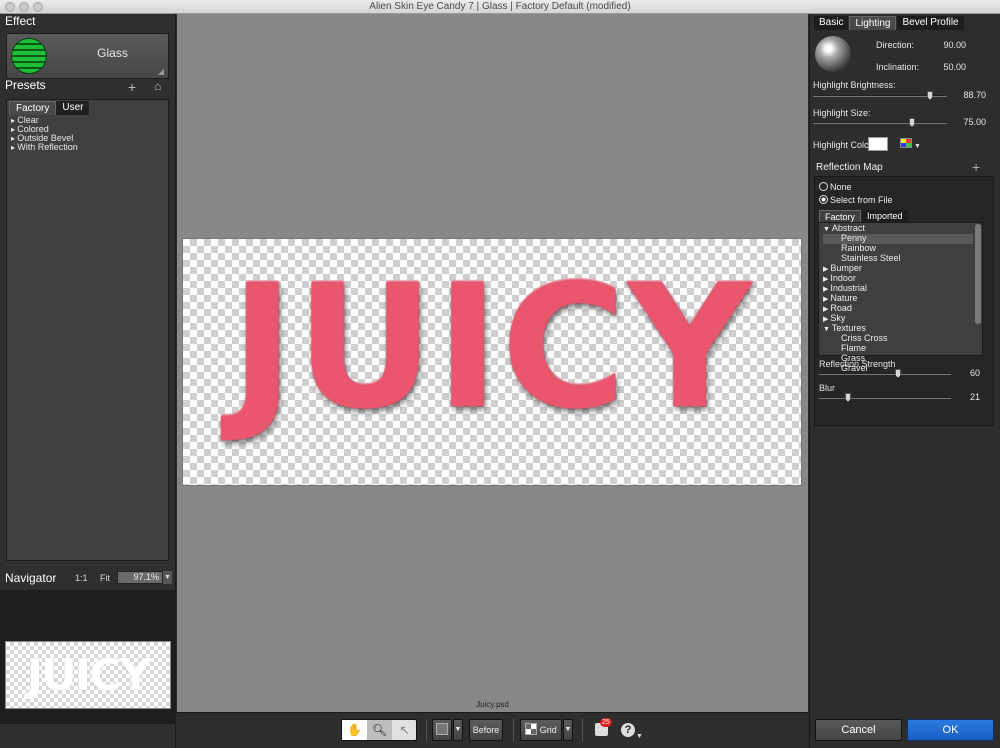 The image size is (1000, 748). What do you see at coordinates (856, 200) in the screenshot?
I see `radio-select-from-file: Select from File` at bounding box center [856, 200].